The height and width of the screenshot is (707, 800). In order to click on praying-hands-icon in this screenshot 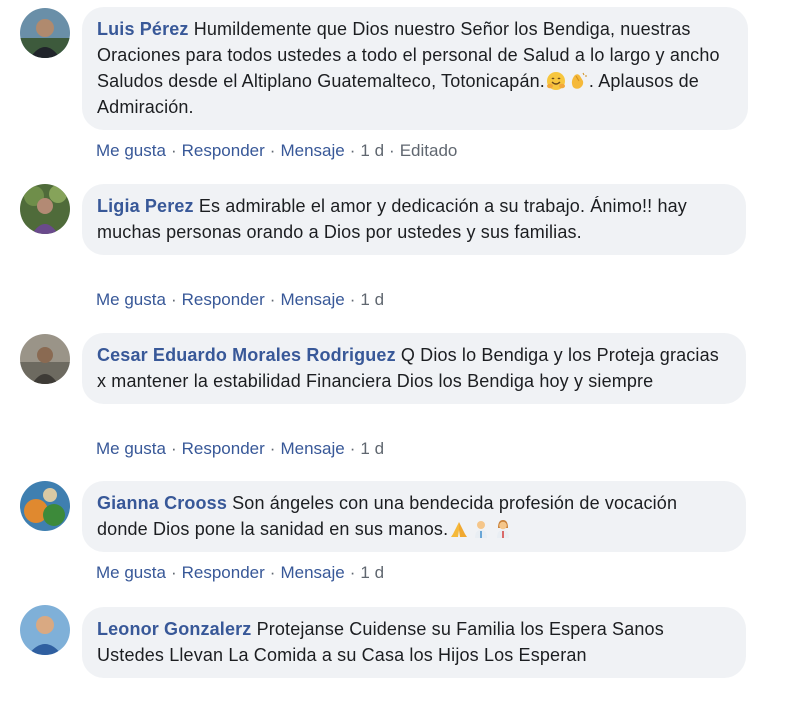, I will do `click(459, 529)`.